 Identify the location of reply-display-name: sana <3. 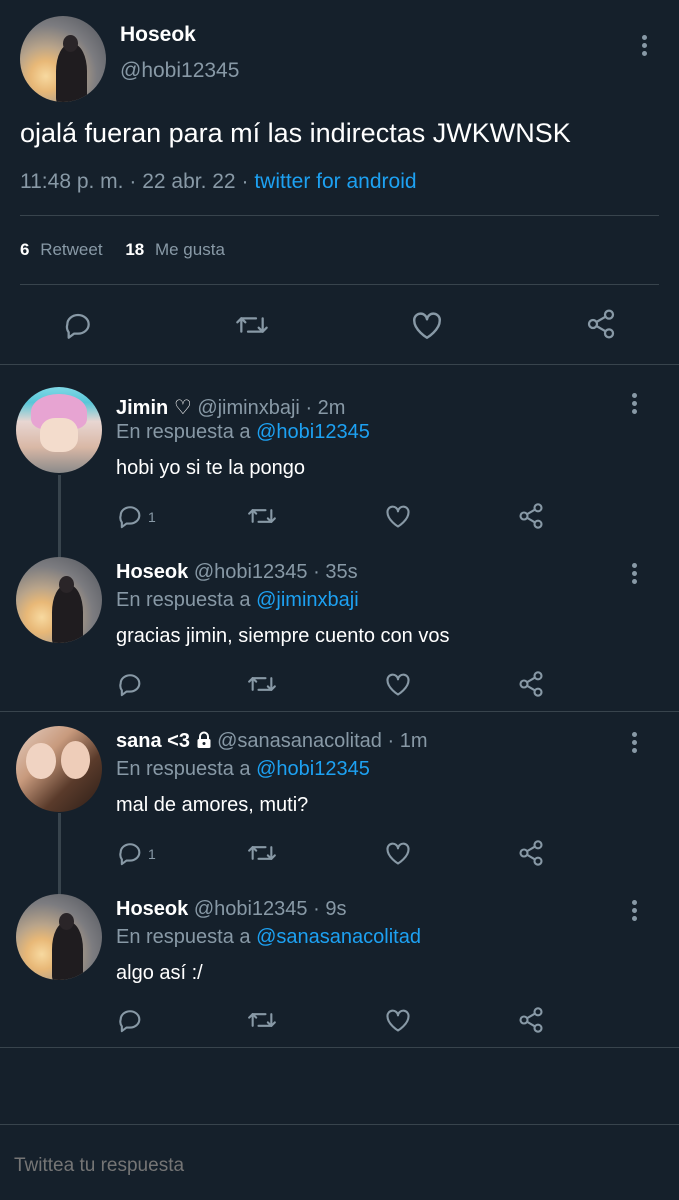
(153, 741).